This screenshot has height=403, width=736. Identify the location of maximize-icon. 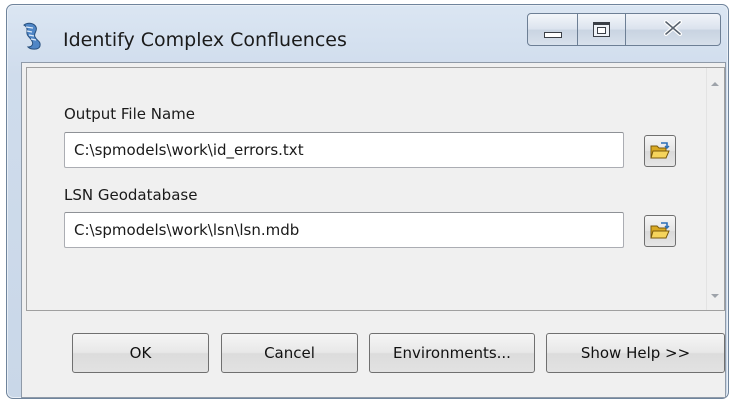
(601, 29).